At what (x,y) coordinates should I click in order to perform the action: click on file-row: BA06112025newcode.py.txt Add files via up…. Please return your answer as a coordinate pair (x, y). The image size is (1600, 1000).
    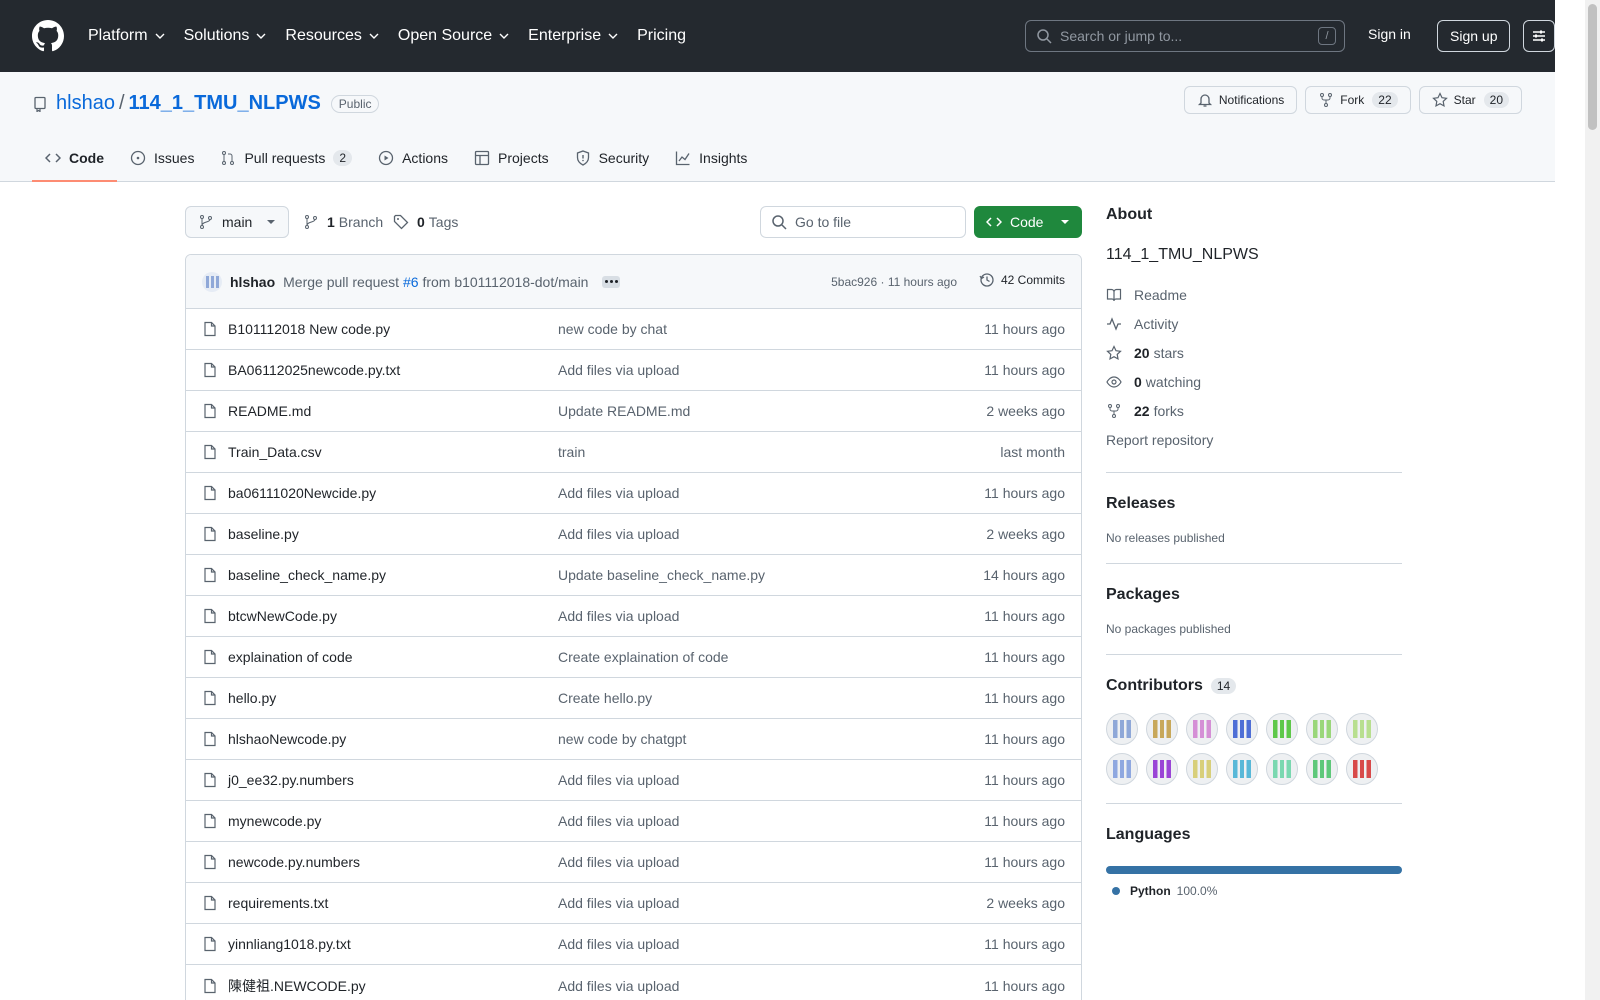
    Looking at the image, I should click on (633, 370).